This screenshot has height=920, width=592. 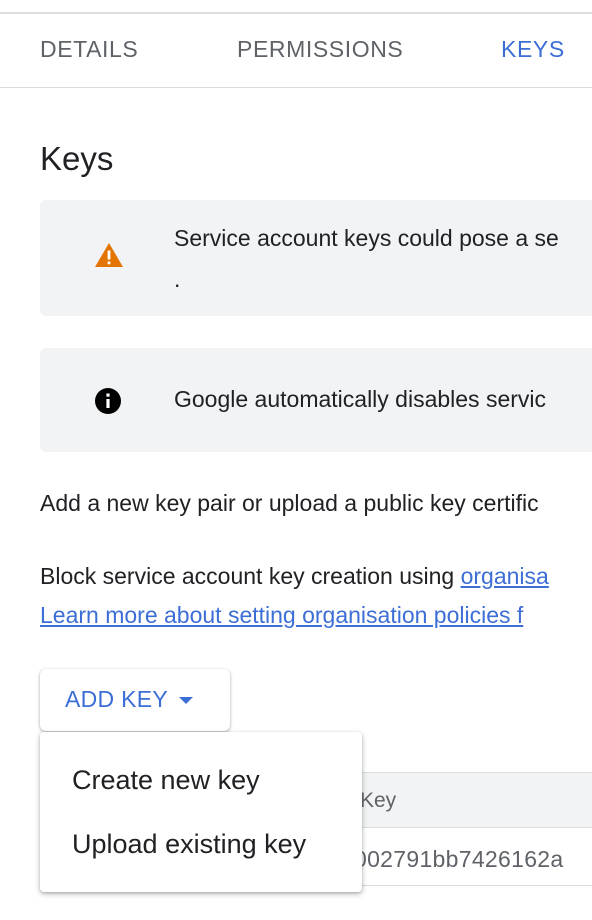 I want to click on warning-icon, so click(x=109, y=257).